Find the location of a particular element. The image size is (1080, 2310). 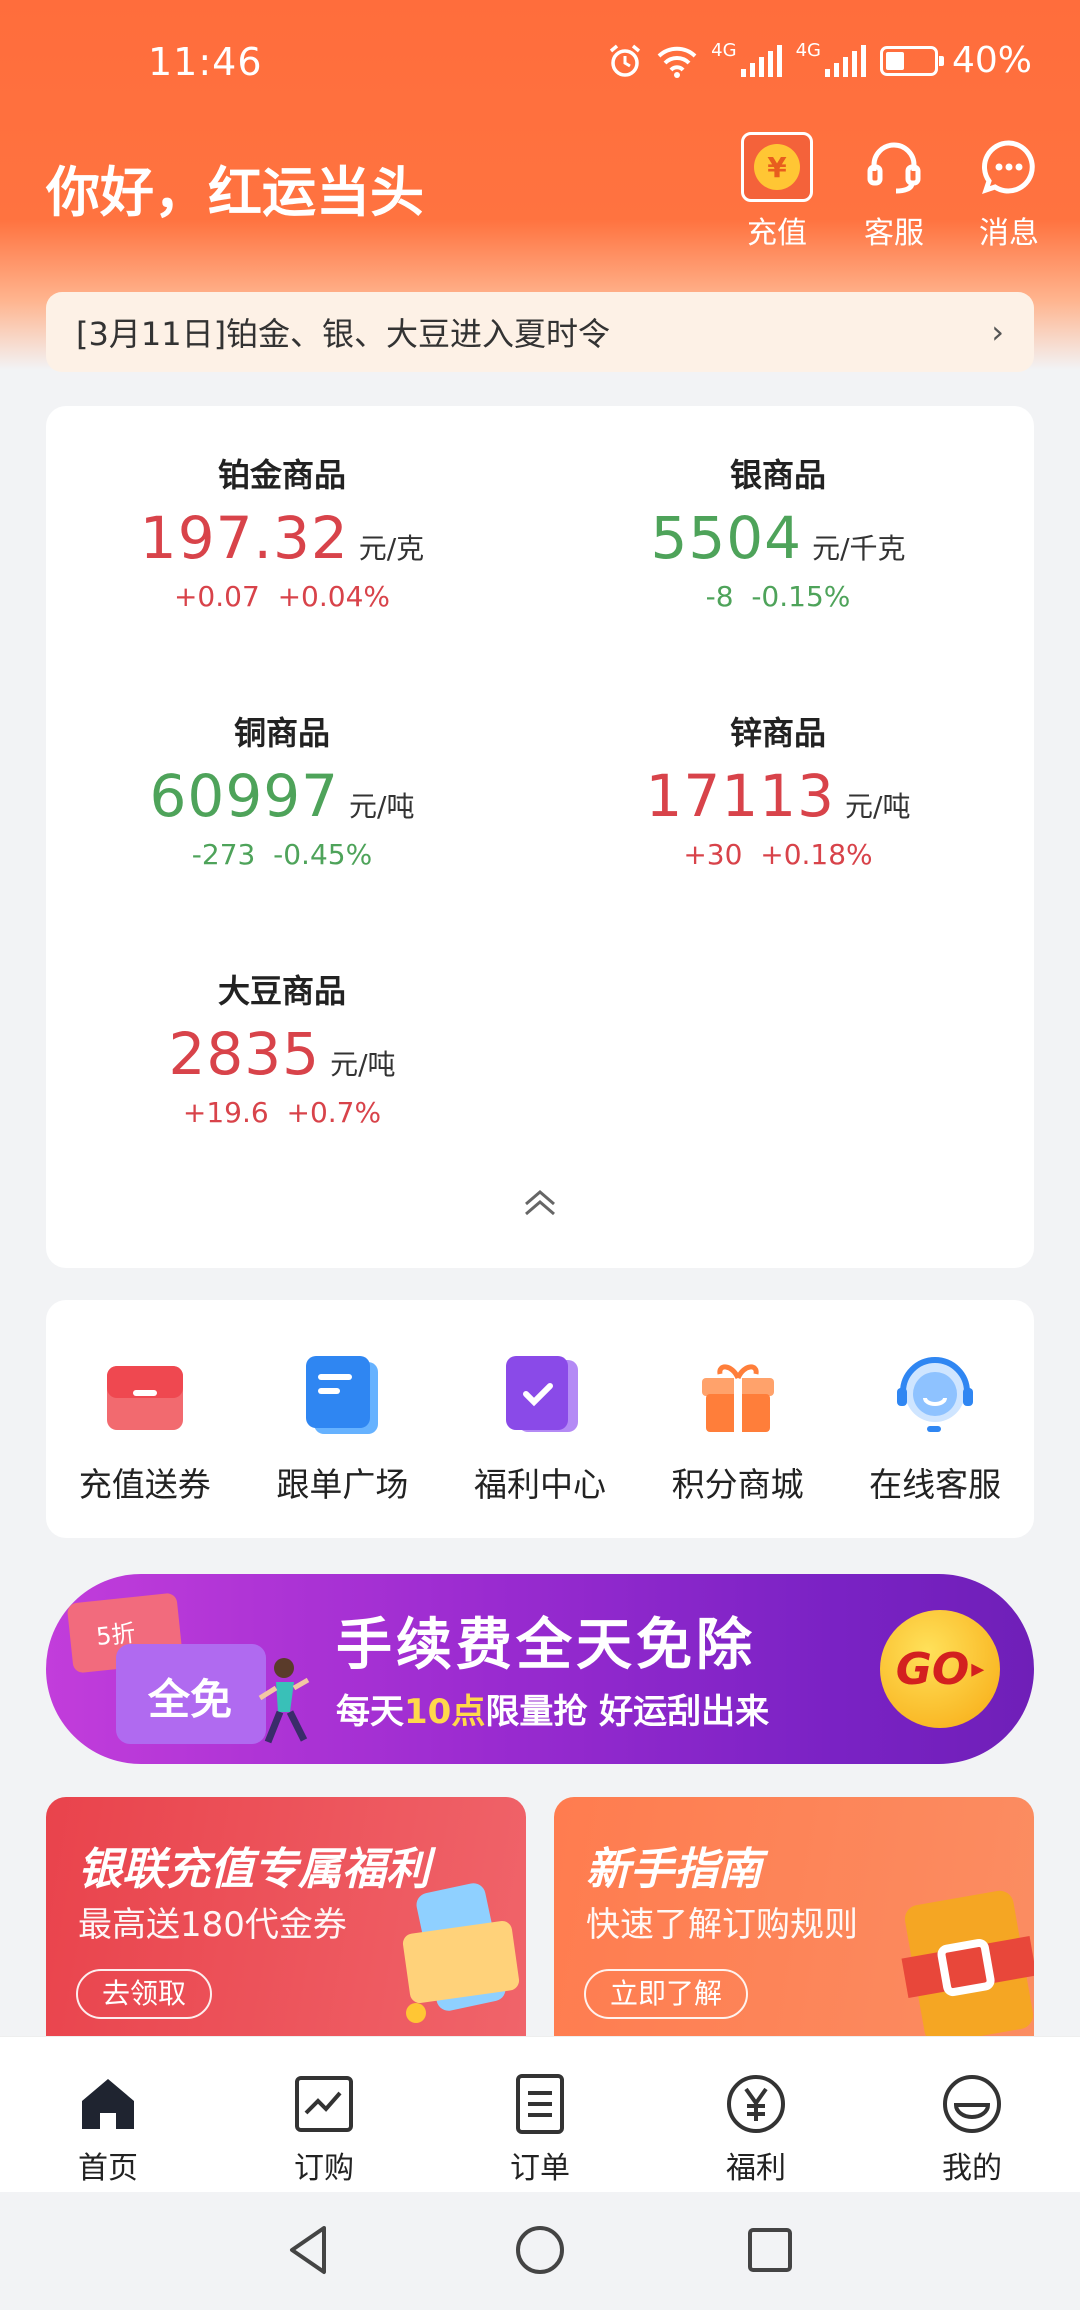

promo-claim-button: 去领取 is located at coordinates (144, 1994).